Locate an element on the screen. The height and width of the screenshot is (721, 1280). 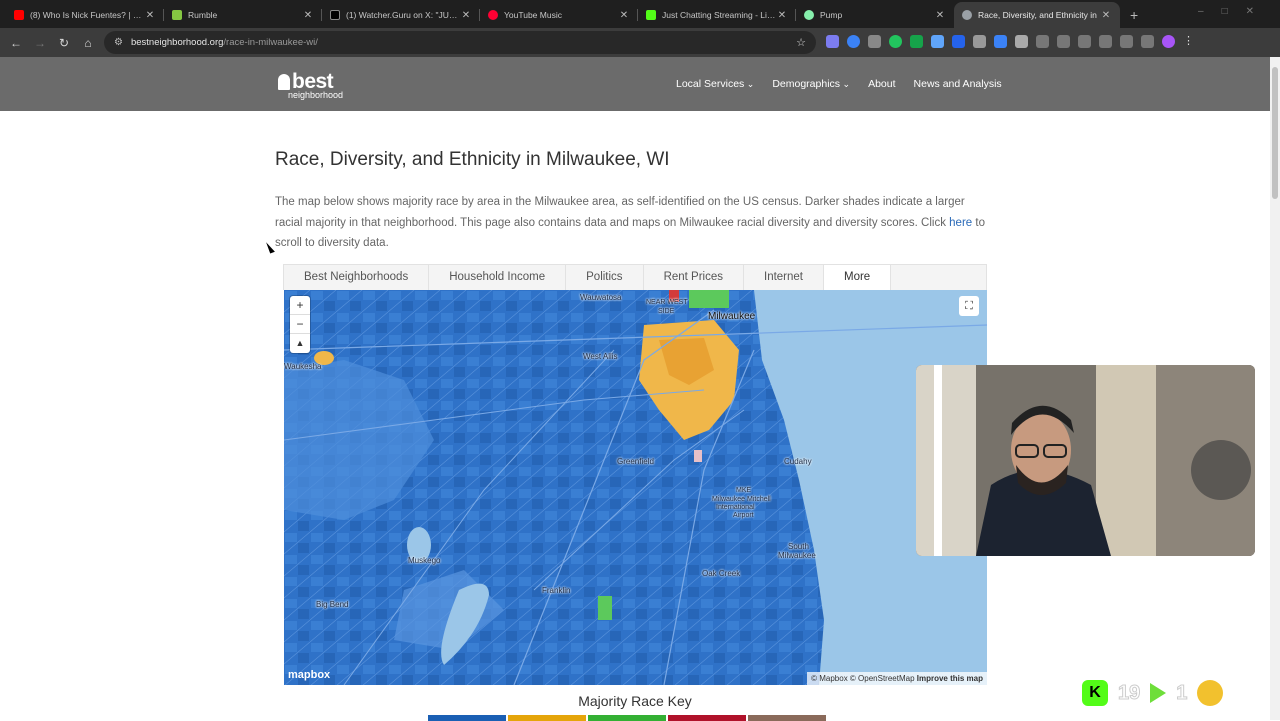
bookmark-star-icon: ☆ is located at coordinates (801, 42).